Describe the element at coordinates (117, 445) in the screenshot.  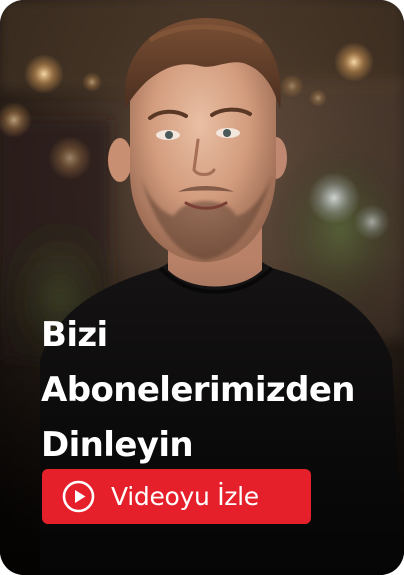
I see `headline-line-3: Dinleyin` at that location.